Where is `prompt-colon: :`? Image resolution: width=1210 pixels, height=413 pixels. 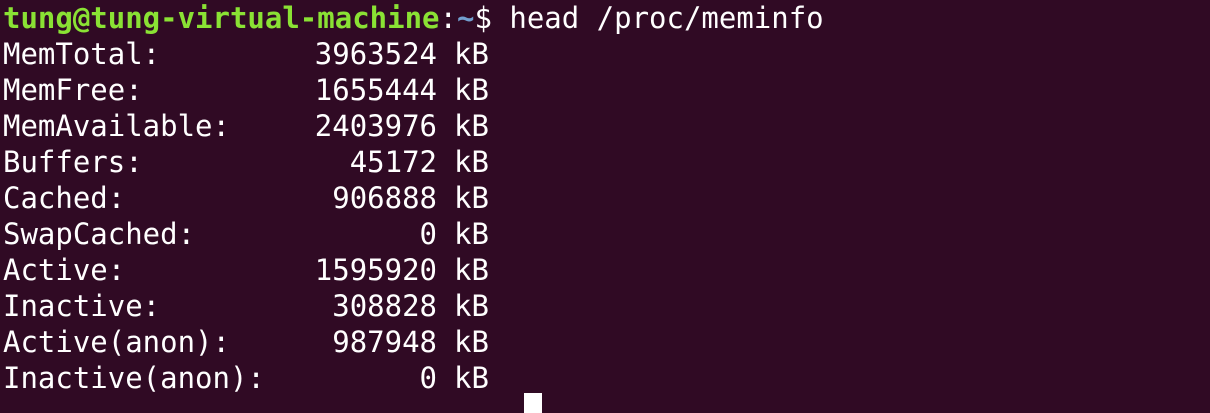
prompt-colon: : is located at coordinates (448, 18).